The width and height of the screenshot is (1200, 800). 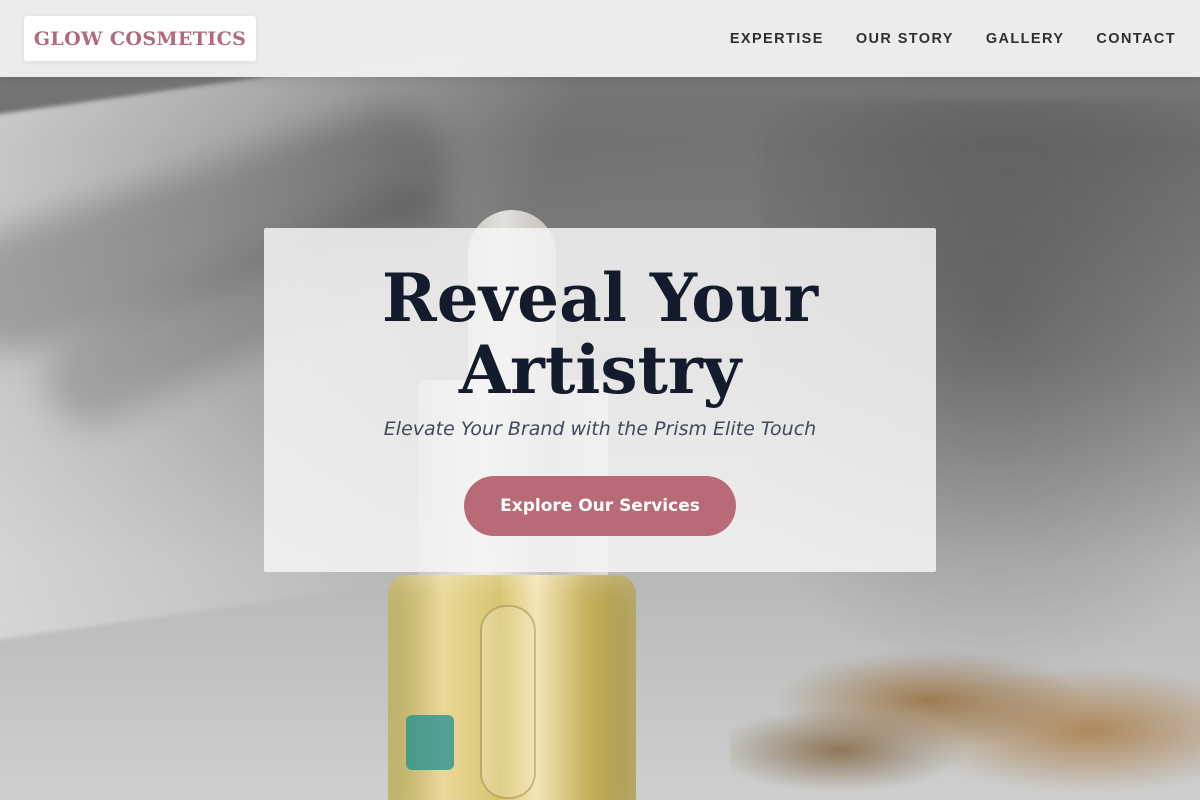 I want to click on nav-link-our-story: OUR STORY, so click(x=905, y=39).